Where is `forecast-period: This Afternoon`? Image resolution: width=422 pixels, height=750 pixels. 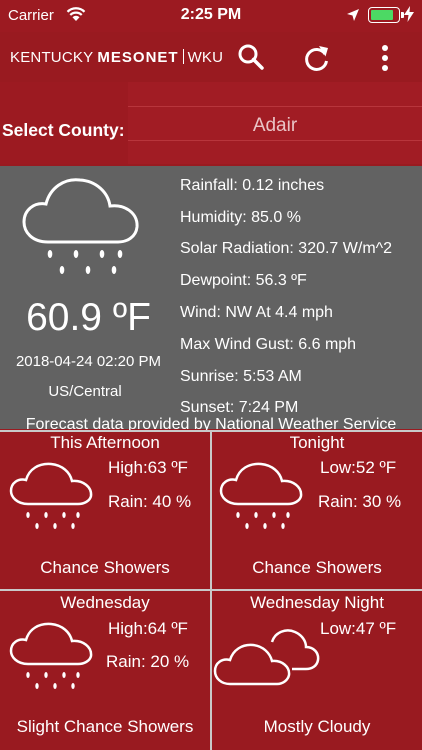 forecast-period: This Afternoon is located at coordinates (105, 442).